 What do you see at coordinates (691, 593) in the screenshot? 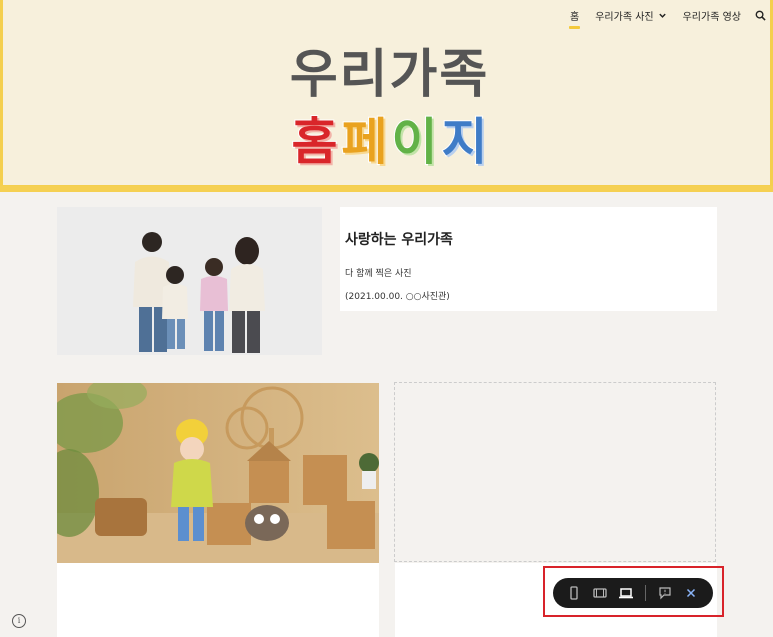
I see `close-icon` at bounding box center [691, 593].